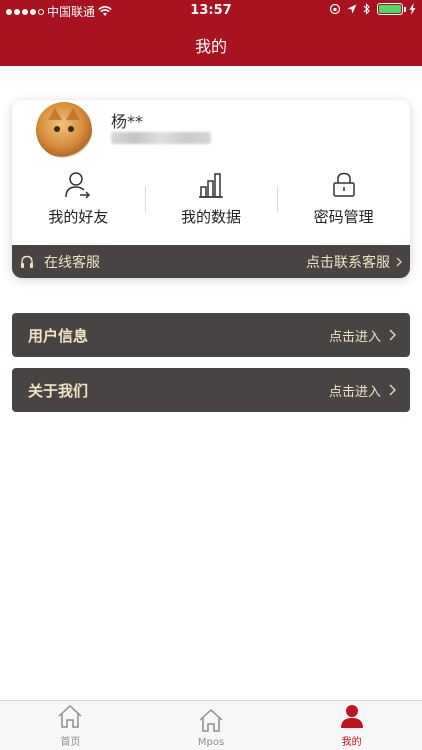 Image resolution: width=422 pixels, height=750 pixels. I want to click on about-us-title: 关于我们, so click(58, 390).